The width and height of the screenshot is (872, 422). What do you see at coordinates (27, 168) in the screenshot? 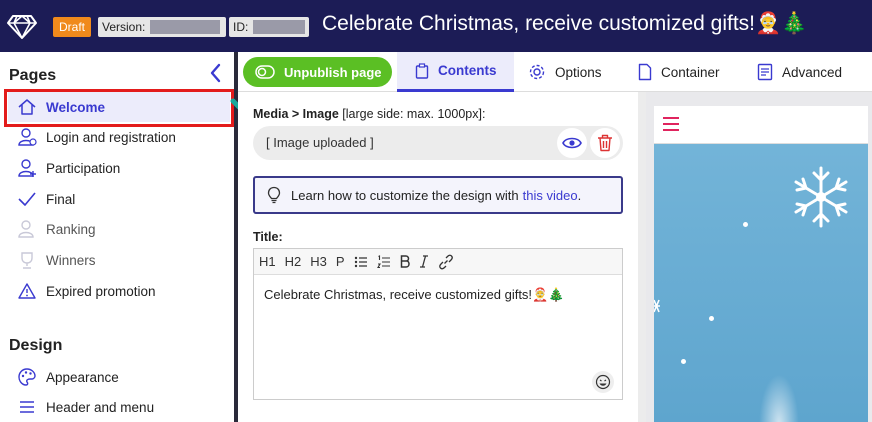
I see `user-add-icon` at bounding box center [27, 168].